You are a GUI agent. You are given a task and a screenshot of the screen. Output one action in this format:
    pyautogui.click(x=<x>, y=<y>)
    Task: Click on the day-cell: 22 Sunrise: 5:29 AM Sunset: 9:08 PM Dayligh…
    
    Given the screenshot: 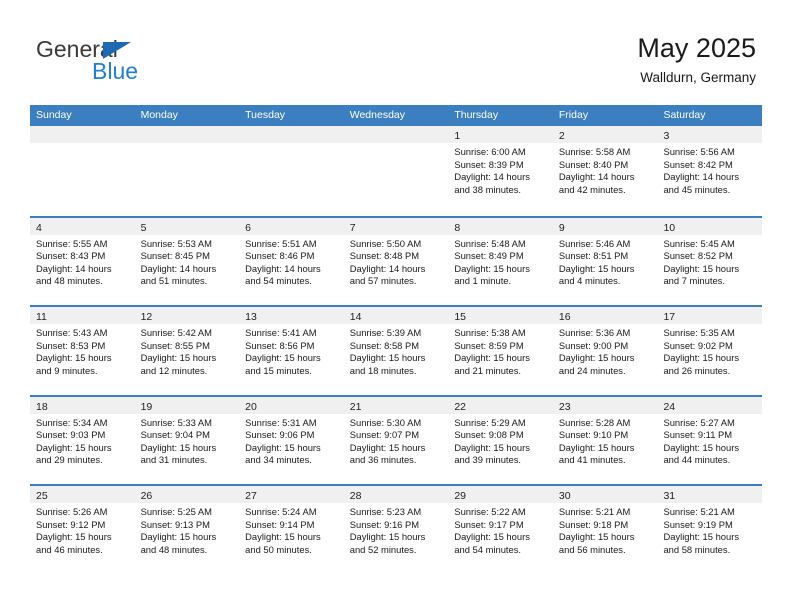 What is the action you would take?
    pyautogui.click(x=500, y=440)
    